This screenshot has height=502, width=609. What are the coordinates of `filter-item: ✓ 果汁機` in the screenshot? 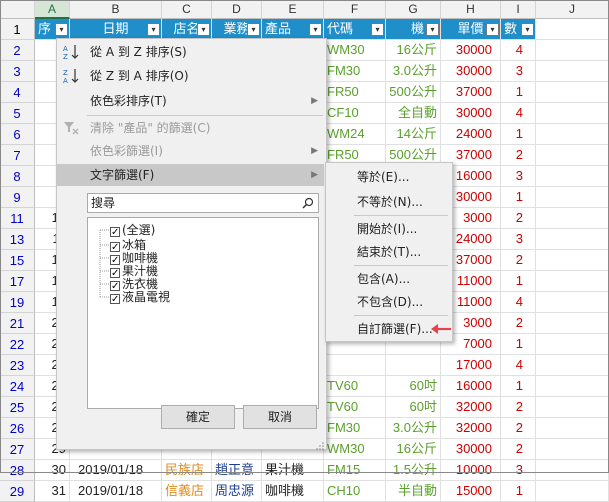 It's located at (134, 271).